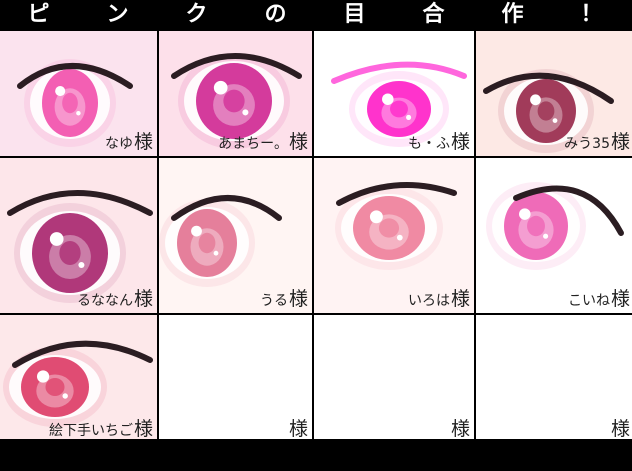  I want to click on entry-cell: 絵下手いちご様, so click(78, 379).